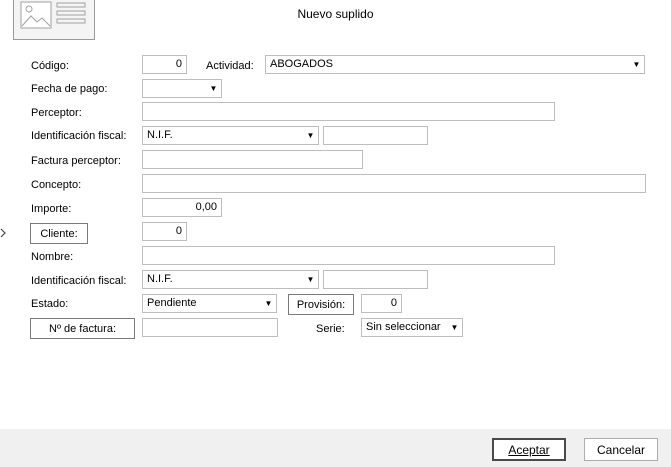  What do you see at coordinates (348, 255) in the screenshot?
I see `nombre-field` at bounding box center [348, 255].